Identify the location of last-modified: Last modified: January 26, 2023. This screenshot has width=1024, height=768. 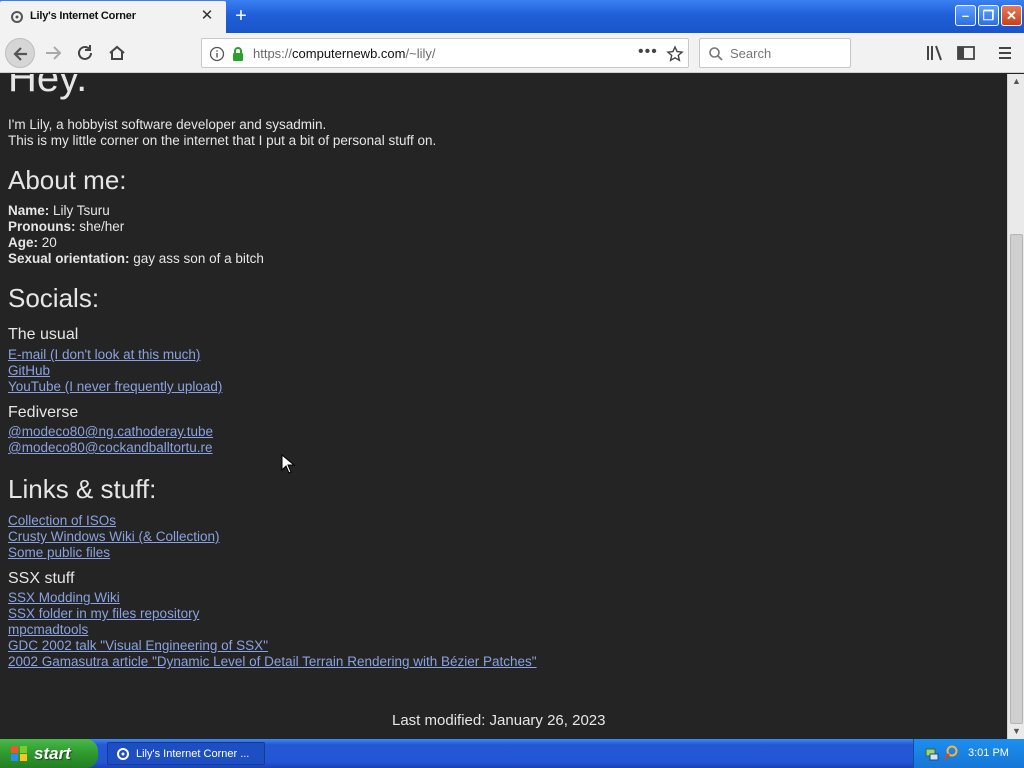
(499, 720).